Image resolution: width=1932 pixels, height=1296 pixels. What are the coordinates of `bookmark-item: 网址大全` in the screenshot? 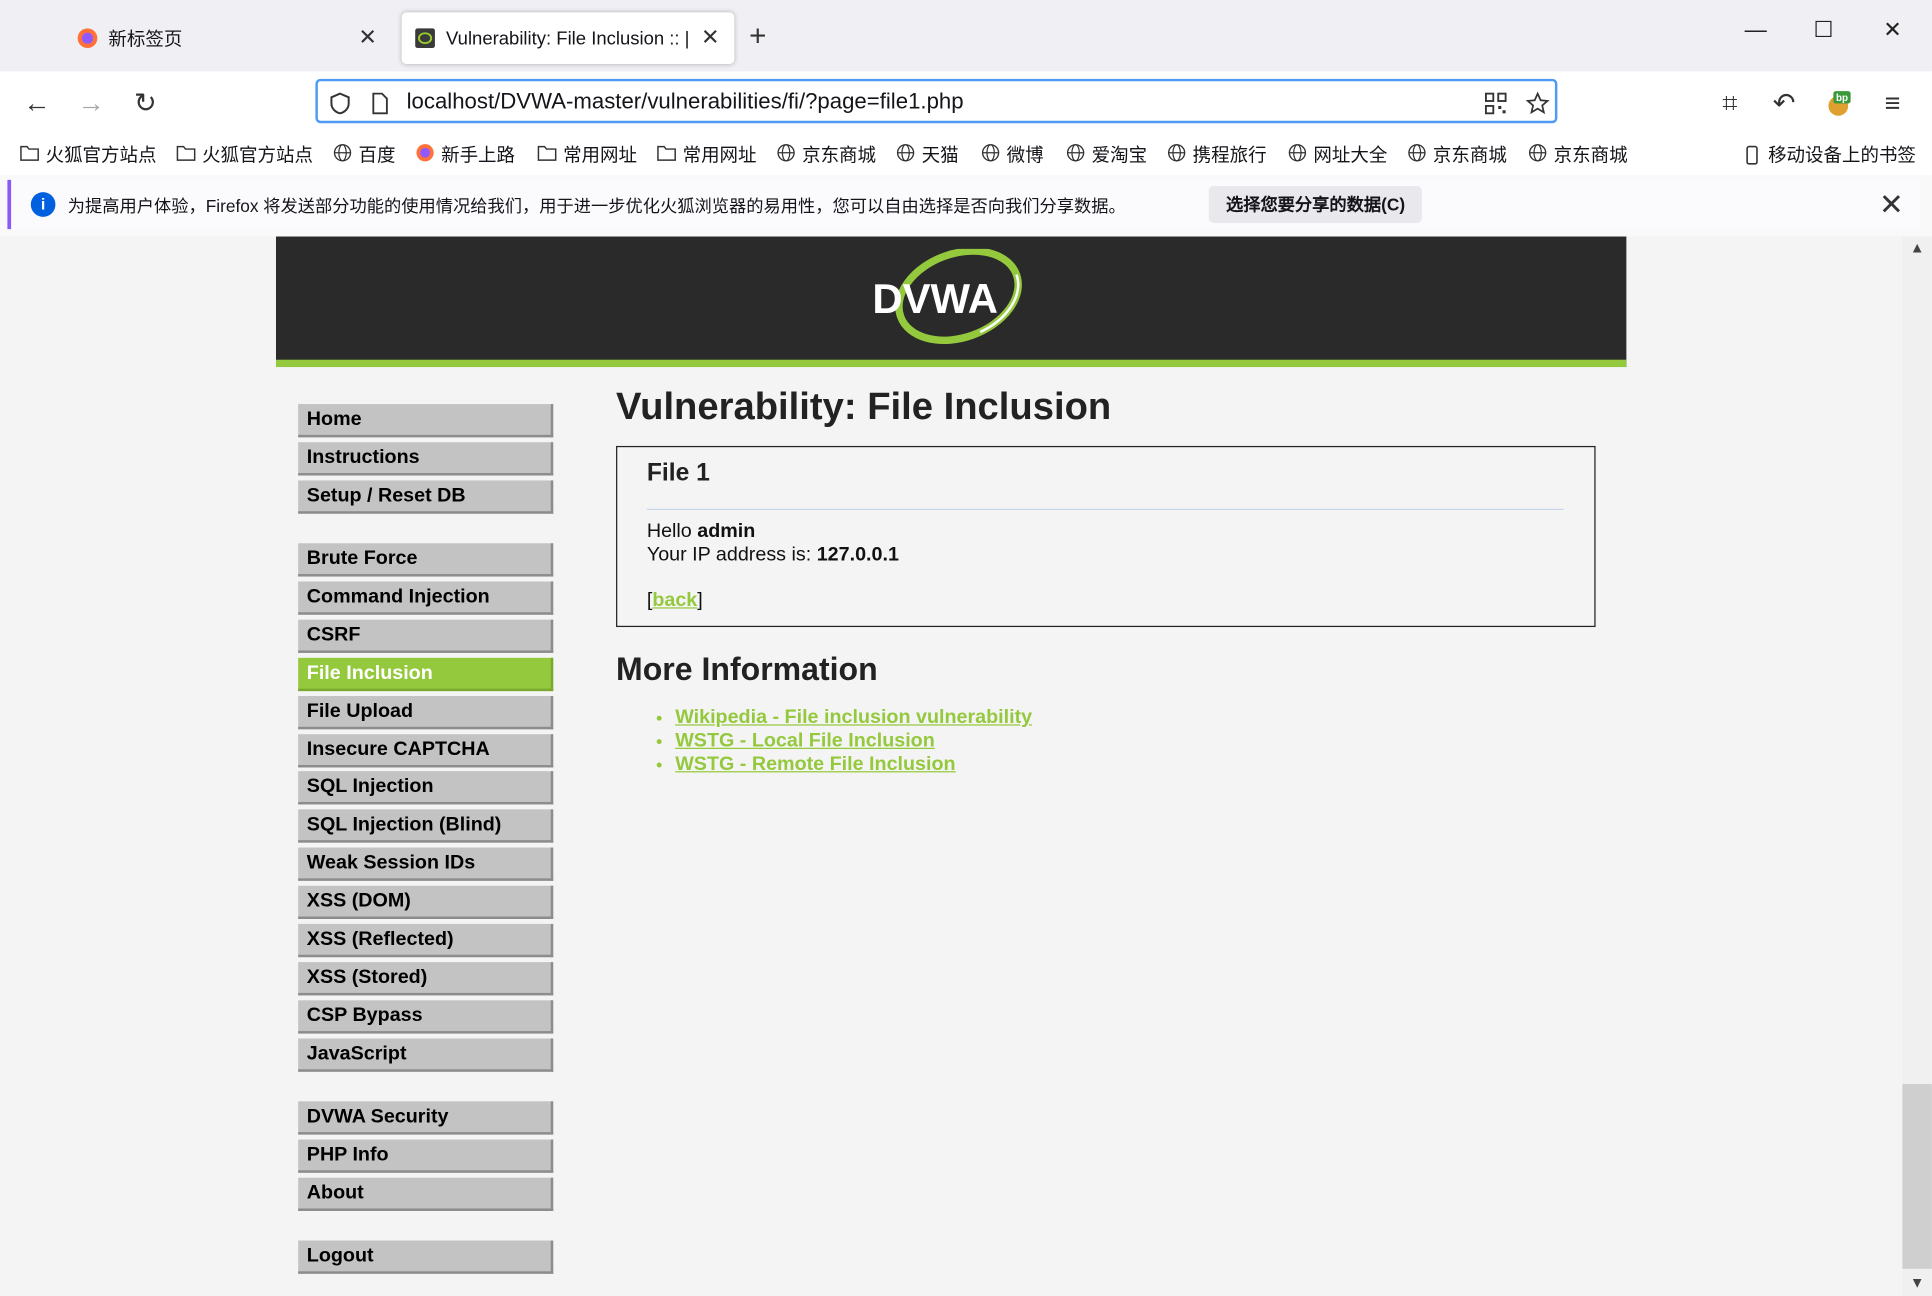 It's located at (1337, 155).